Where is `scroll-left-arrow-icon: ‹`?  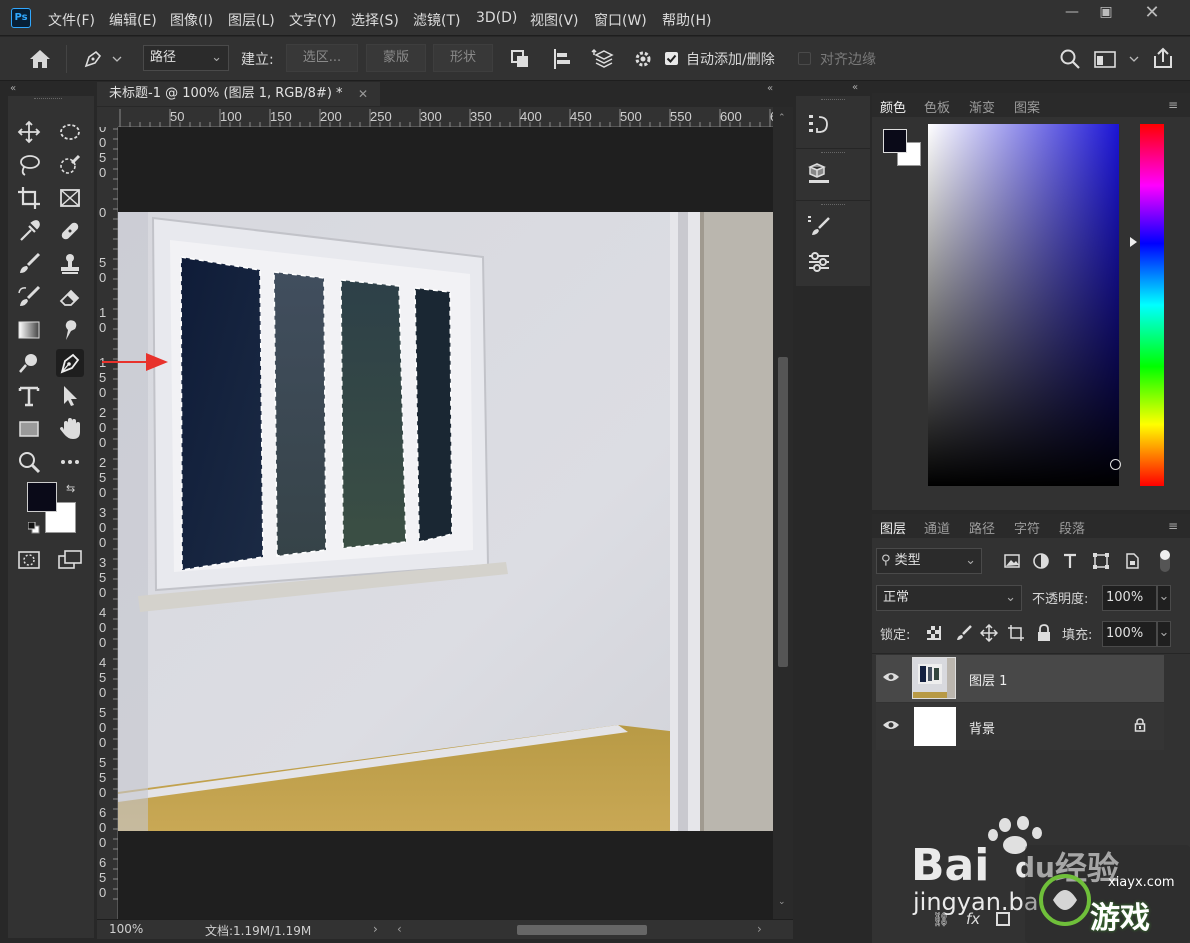
scroll-left-arrow-icon: ‹ is located at coordinates (399, 929).